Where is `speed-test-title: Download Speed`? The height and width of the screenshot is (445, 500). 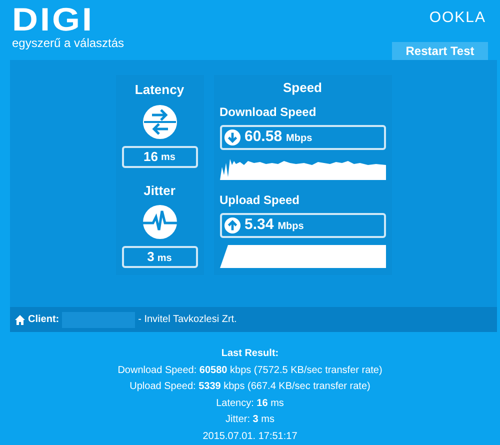 speed-test-title: Download Speed is located at coordinates (269, 112).